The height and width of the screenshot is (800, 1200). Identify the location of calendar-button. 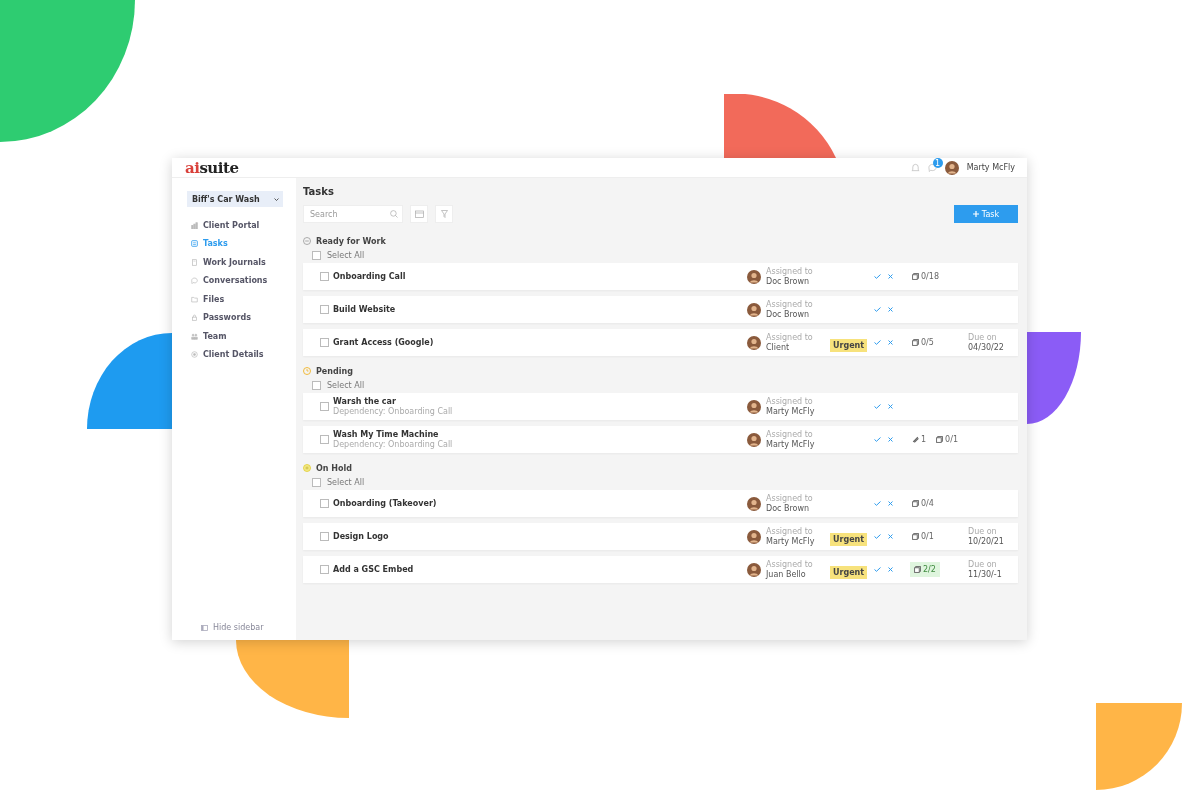
(419, 214).